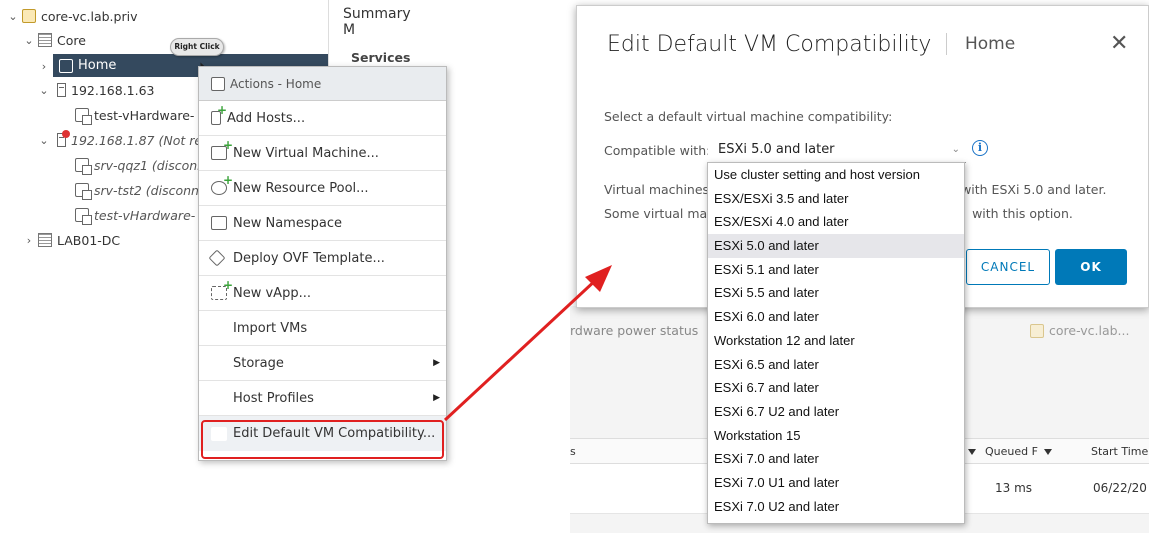 The image size is (1149, 533). What do you see at coordinates (322, 84) in the screenshot?
I see `context-menu-header: Actions - Home` at bounding box center [322, 84].